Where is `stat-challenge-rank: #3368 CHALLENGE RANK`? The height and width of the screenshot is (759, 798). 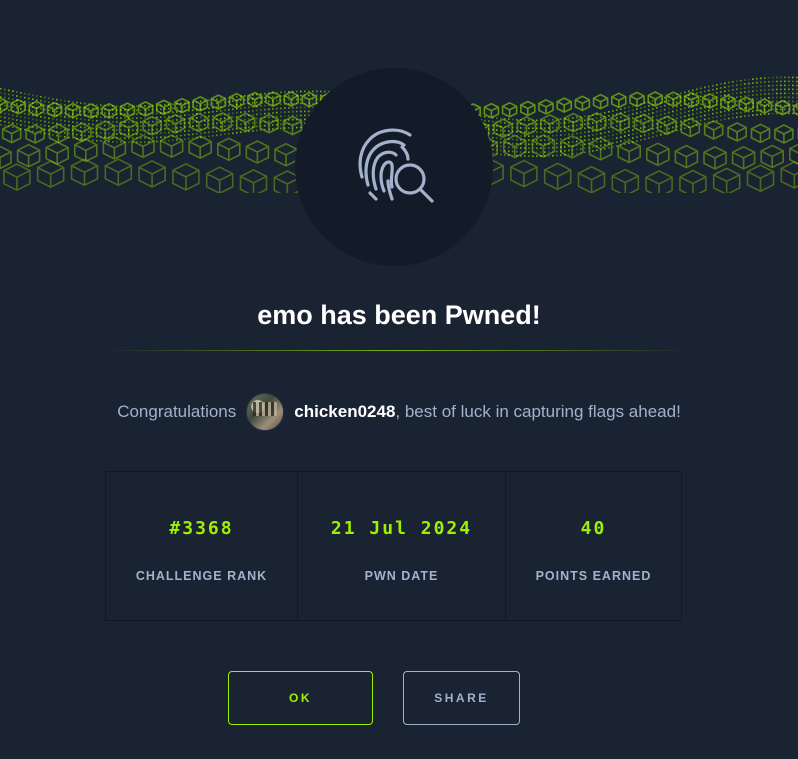
stat-challenge-rank: #3368 CHALLENGE RANK is located at coordinates (201, 546).